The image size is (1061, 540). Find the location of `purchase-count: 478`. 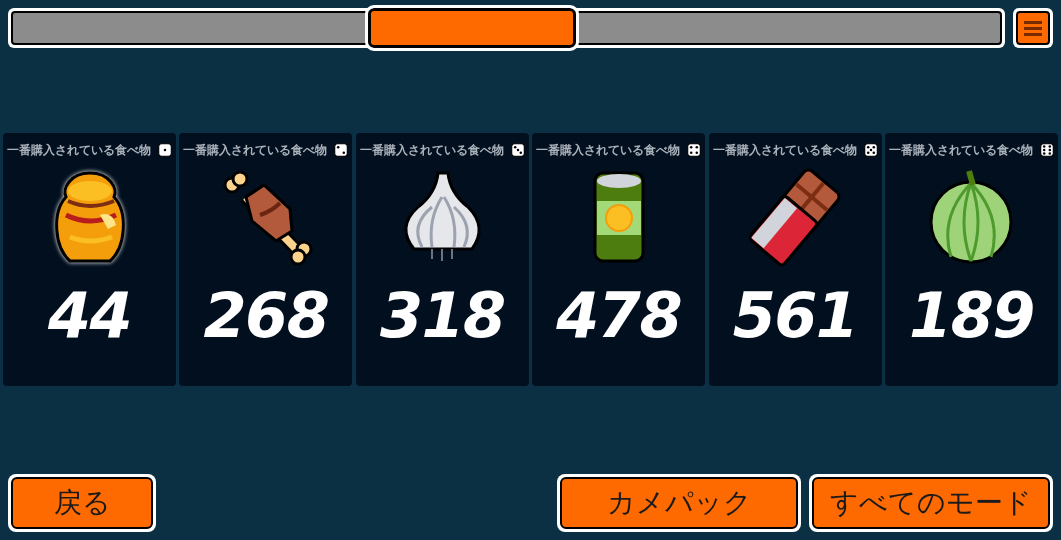

purchase-count: 478 is located at coordinates (619, 316).